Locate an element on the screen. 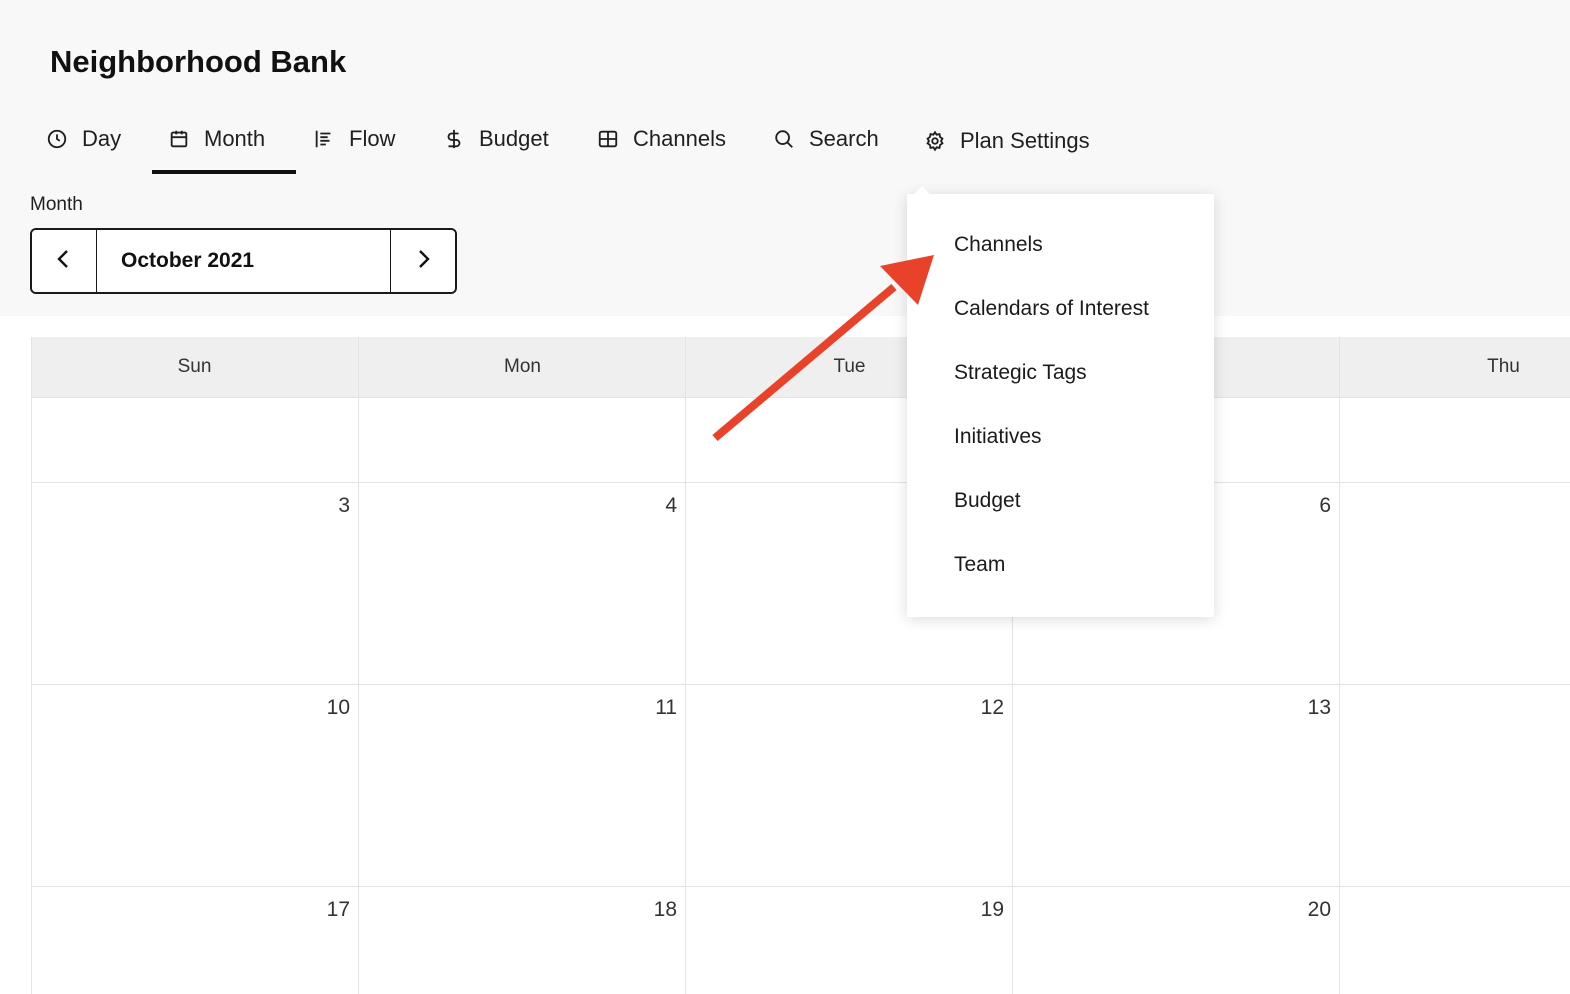 This screenshot has height=994, width=1570. menu-caret is located at coordinates (922, 190).